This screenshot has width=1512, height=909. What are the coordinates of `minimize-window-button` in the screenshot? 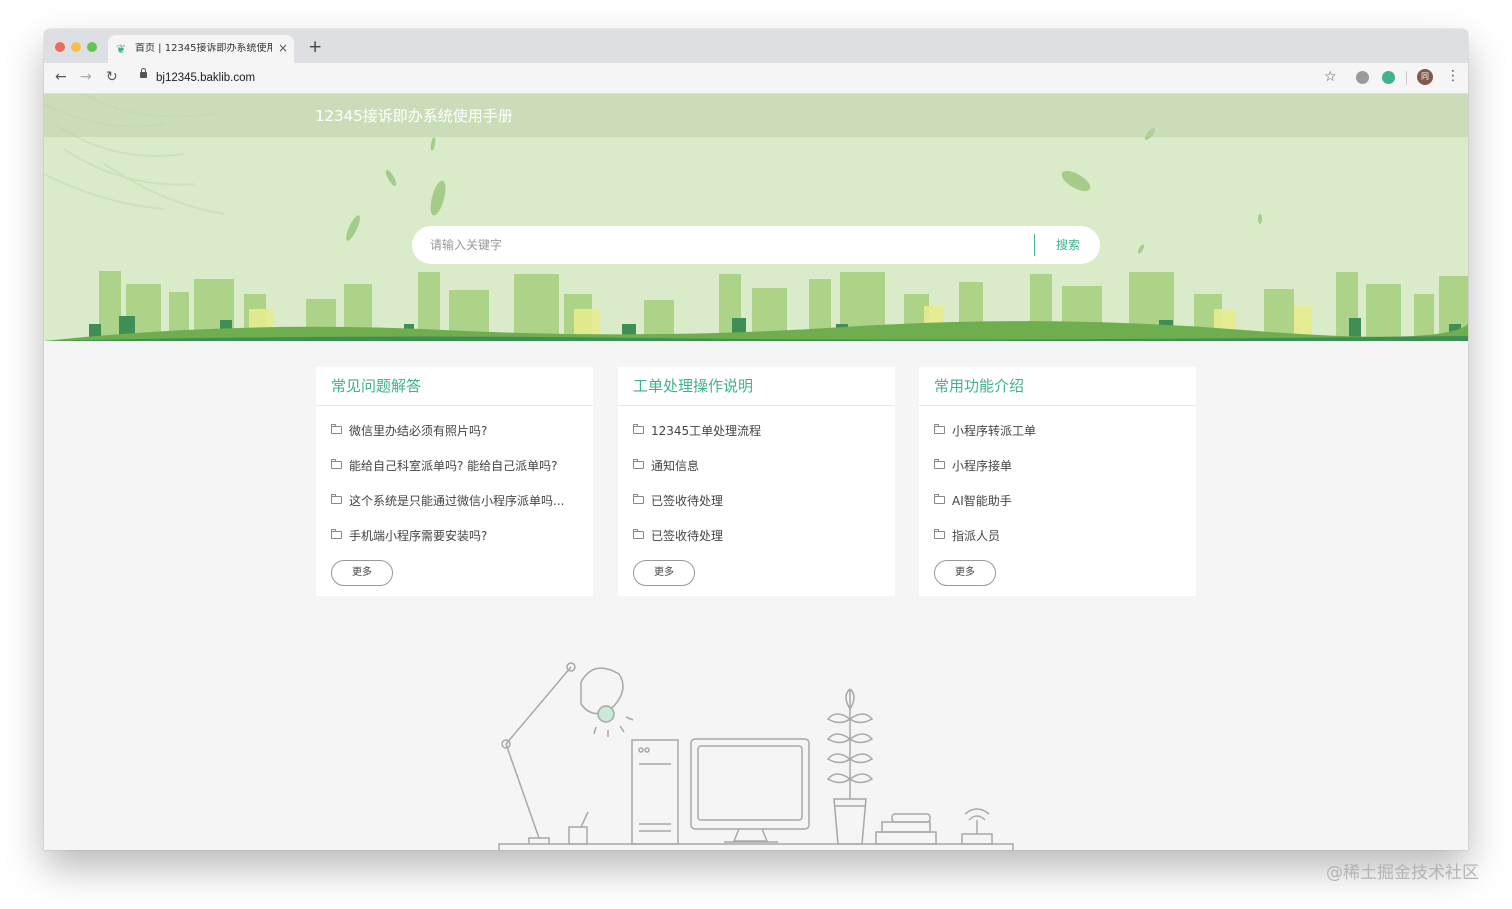 It's located at (76, 47).